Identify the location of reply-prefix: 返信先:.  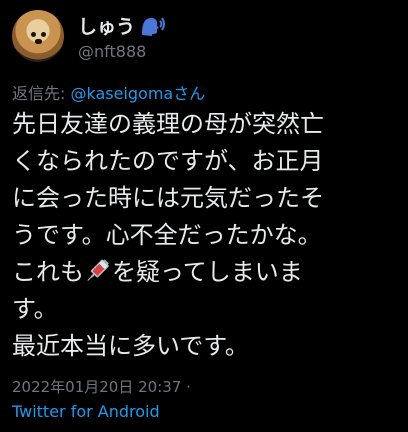
(41, 93).